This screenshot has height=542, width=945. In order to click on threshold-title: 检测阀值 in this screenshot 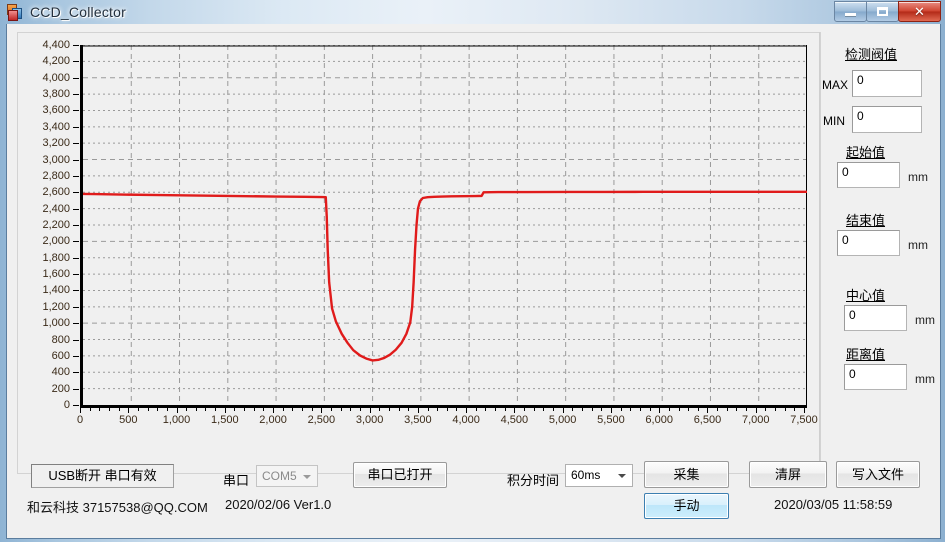, I will do `click(871, 54)`.